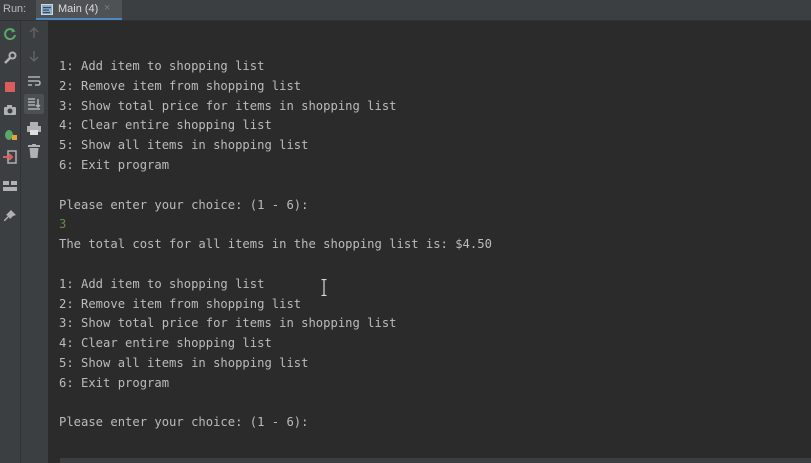  Describe the element at coordinates (34, 128) in the screenshot. I see `print-icon` at that location.